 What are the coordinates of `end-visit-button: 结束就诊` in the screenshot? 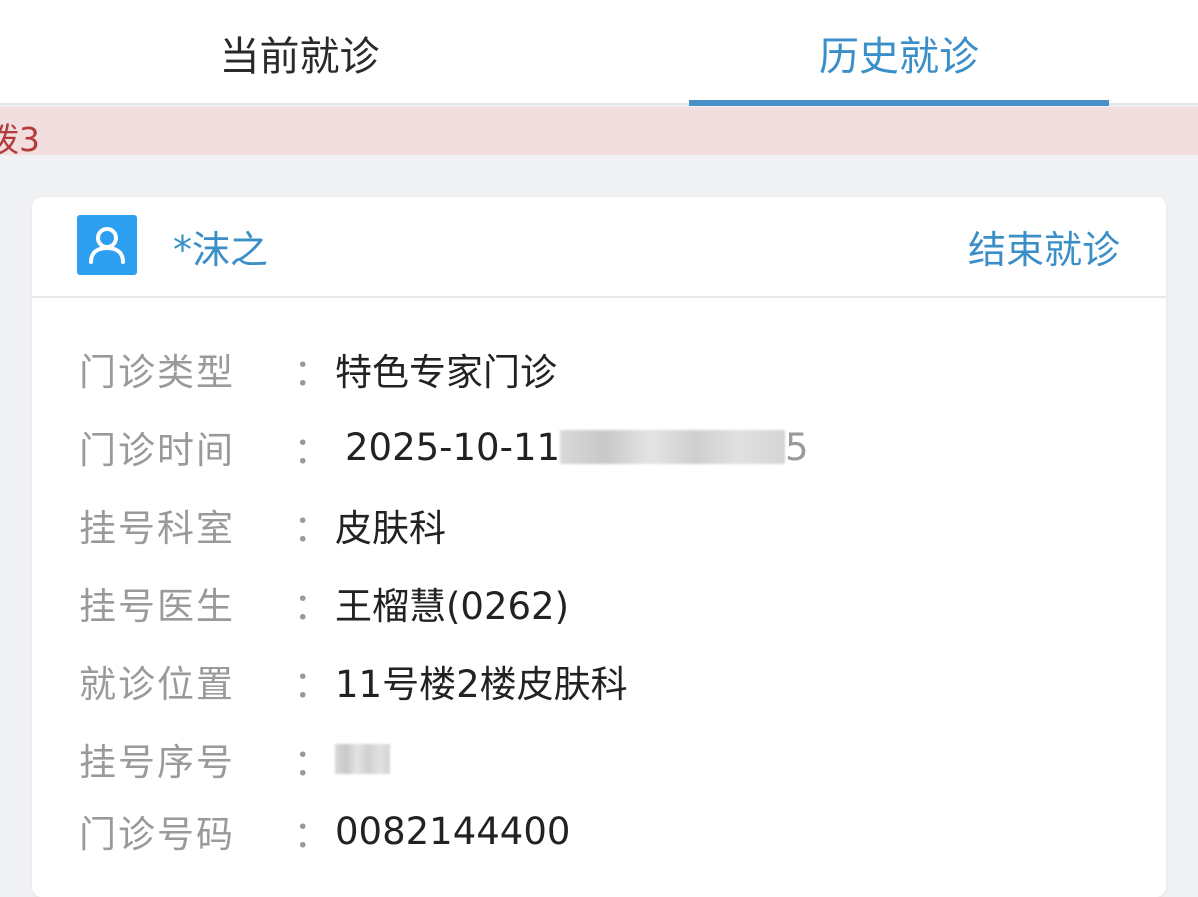 It's located at (1044, 246).